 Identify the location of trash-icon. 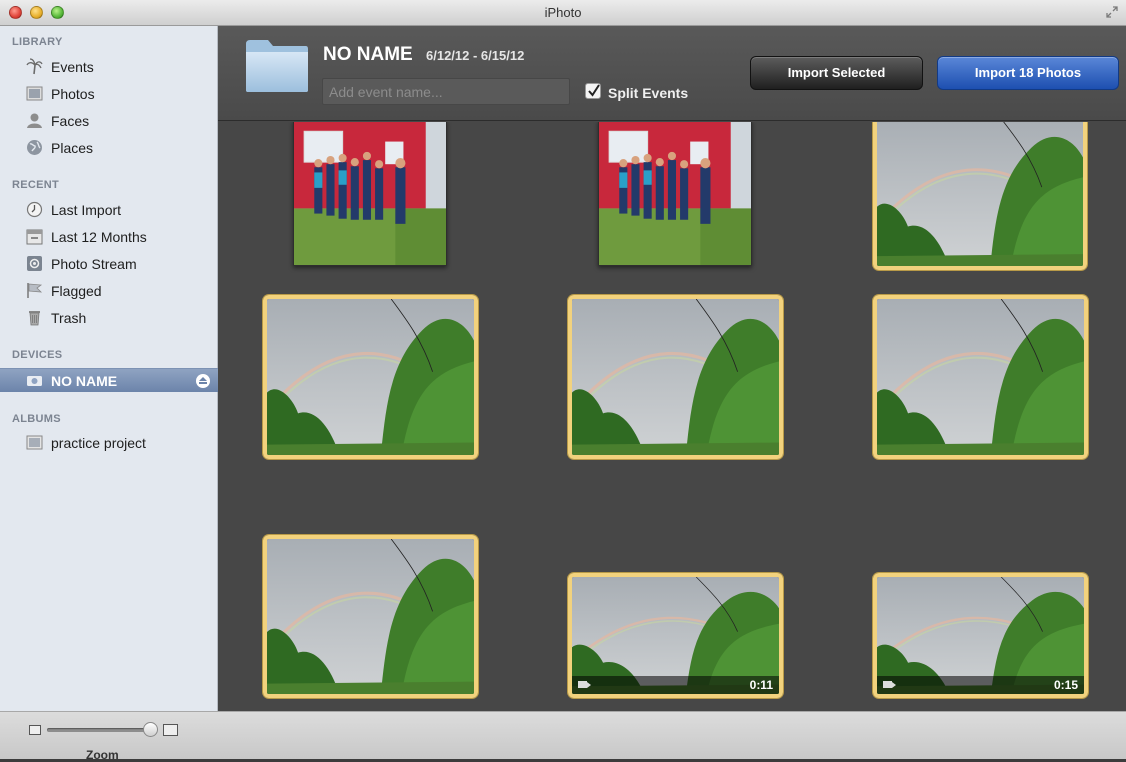
(34, 318).